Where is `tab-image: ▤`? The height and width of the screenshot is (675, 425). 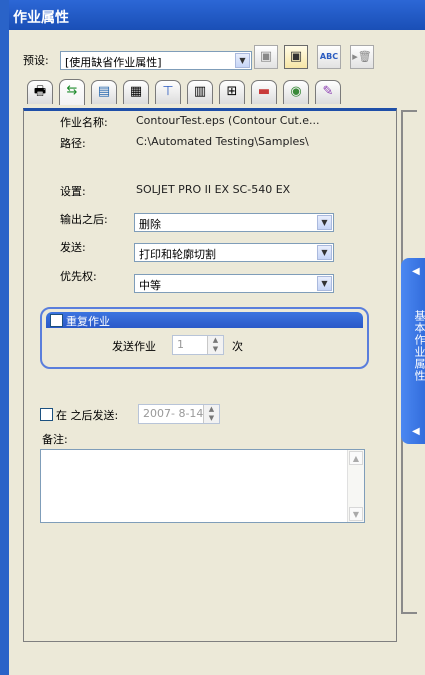
tab-image: ▤ is located at coordinates (104, 92).